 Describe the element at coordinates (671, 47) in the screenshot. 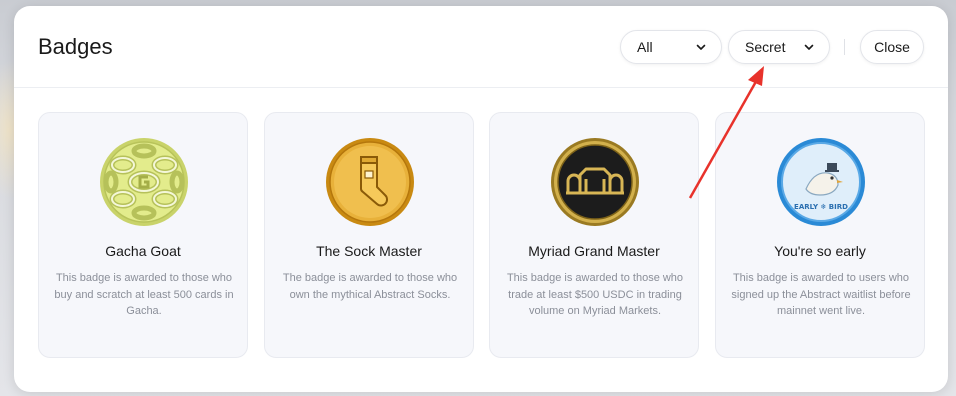

I see `filter-all-dropdown: All` at that location.